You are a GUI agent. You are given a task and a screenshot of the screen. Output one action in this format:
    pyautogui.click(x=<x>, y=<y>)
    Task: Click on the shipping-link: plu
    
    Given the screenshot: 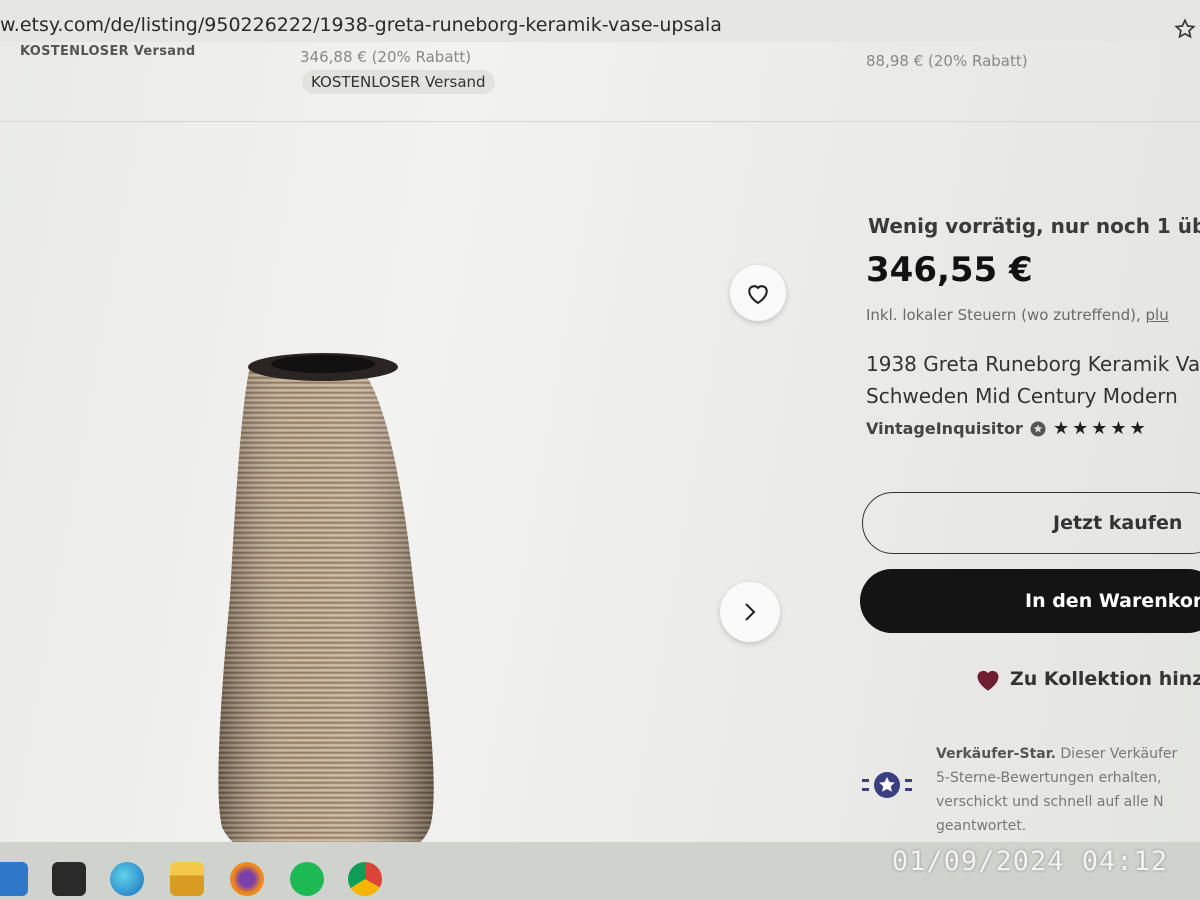 What is the action you would take?
    pyautogui.click(x=1157, y=315)
    